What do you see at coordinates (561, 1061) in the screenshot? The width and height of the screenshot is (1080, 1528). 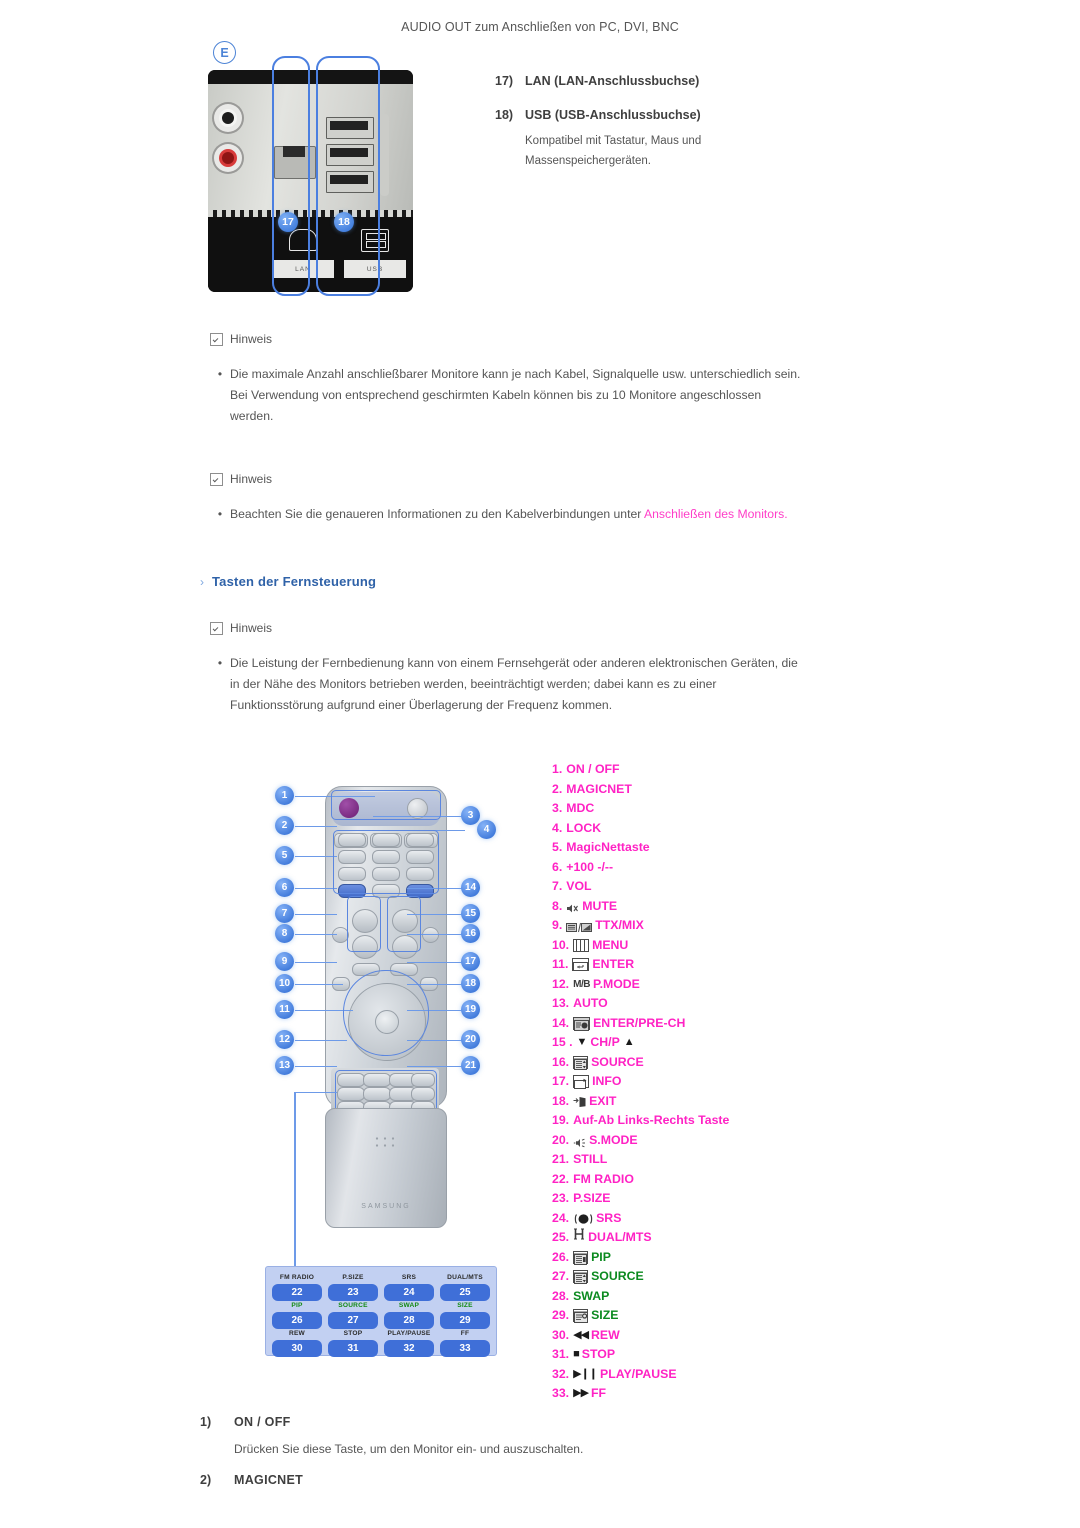 I see `remote-list-item-number: 16.` at bounding box center [561, 1061].